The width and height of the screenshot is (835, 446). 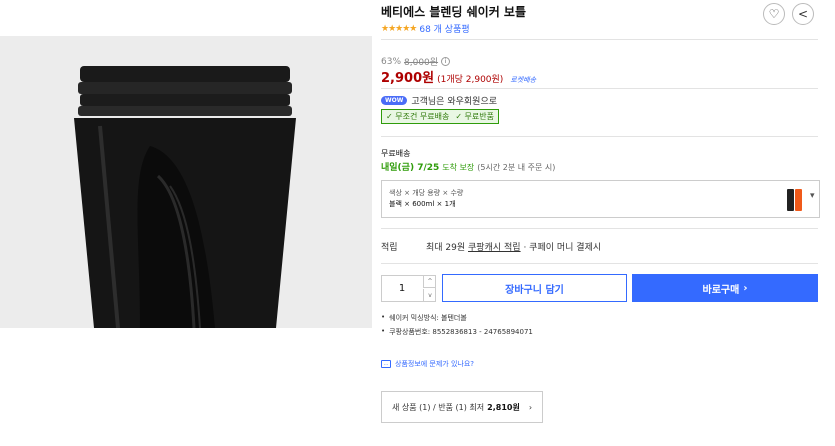 What do you see at coordinates (429, 282) in the screenshot?
I see `quantity-increase-icon: ^` at bounding box center [429, 282].